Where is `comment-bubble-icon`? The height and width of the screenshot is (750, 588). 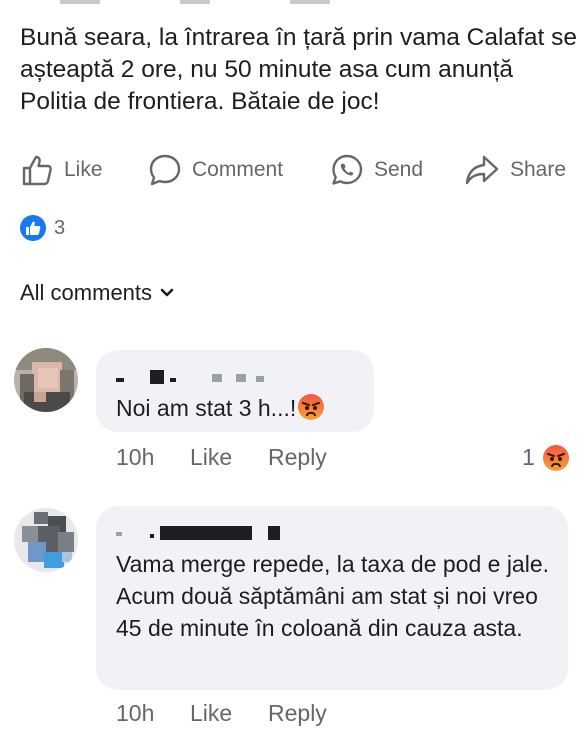 comment-bubble-icon is located at coordinates (165, 170).